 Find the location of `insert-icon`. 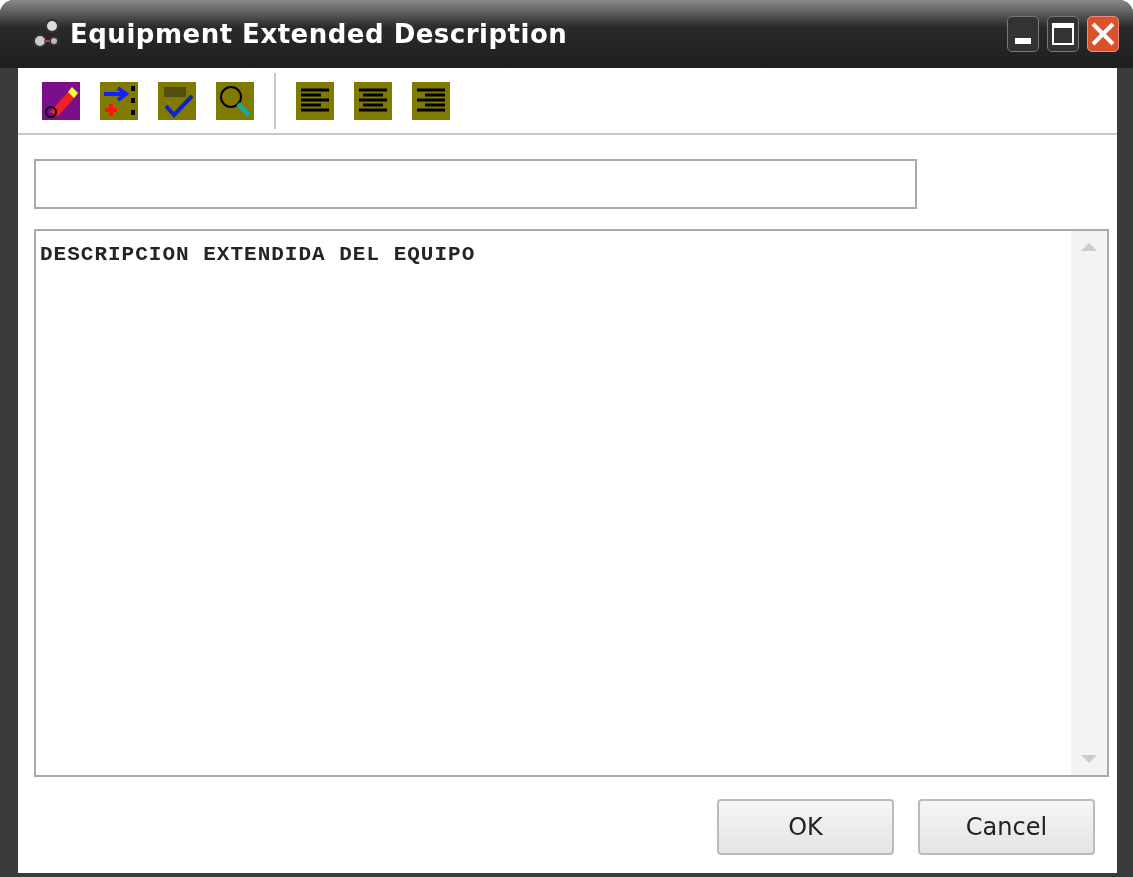

insert-icon is located at coordinates (119, 100).